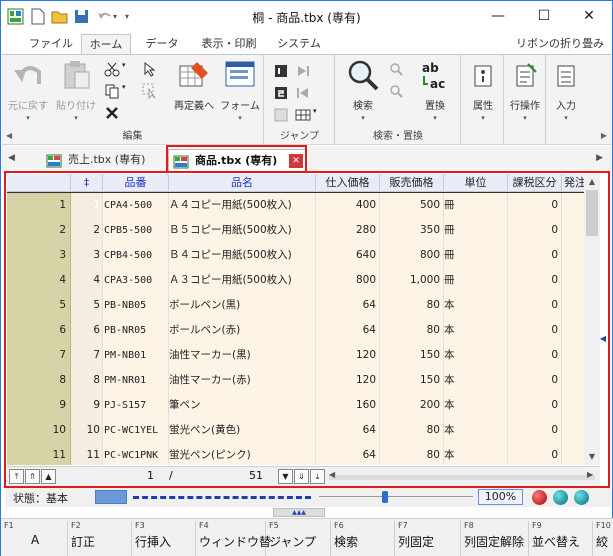 The height and width of the screenshot is (556, 613). Describe the element at coordinates (435, 118) in the screenshot. I see `replace-dropdown-icon: ▾` at that location.